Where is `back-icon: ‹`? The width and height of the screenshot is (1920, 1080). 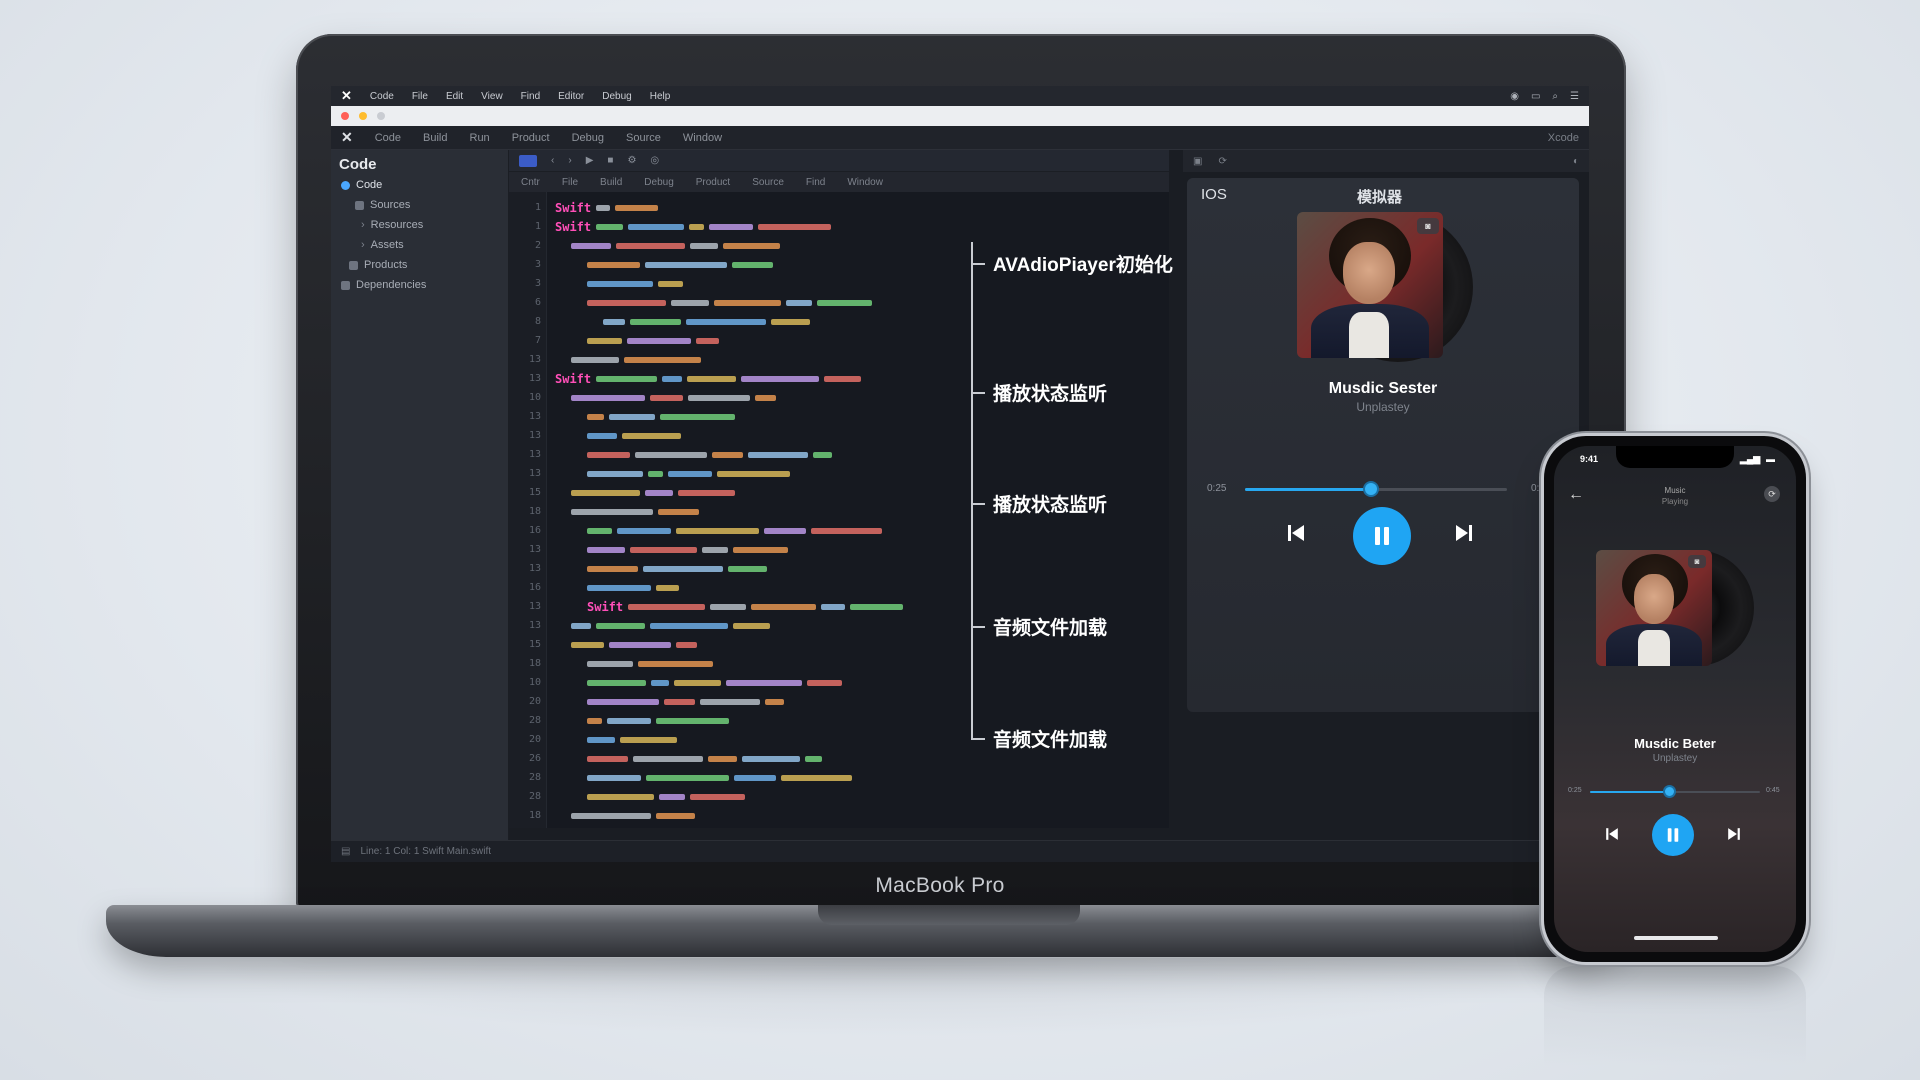
back-icon: ‹ is located at coordinates (552, 160).